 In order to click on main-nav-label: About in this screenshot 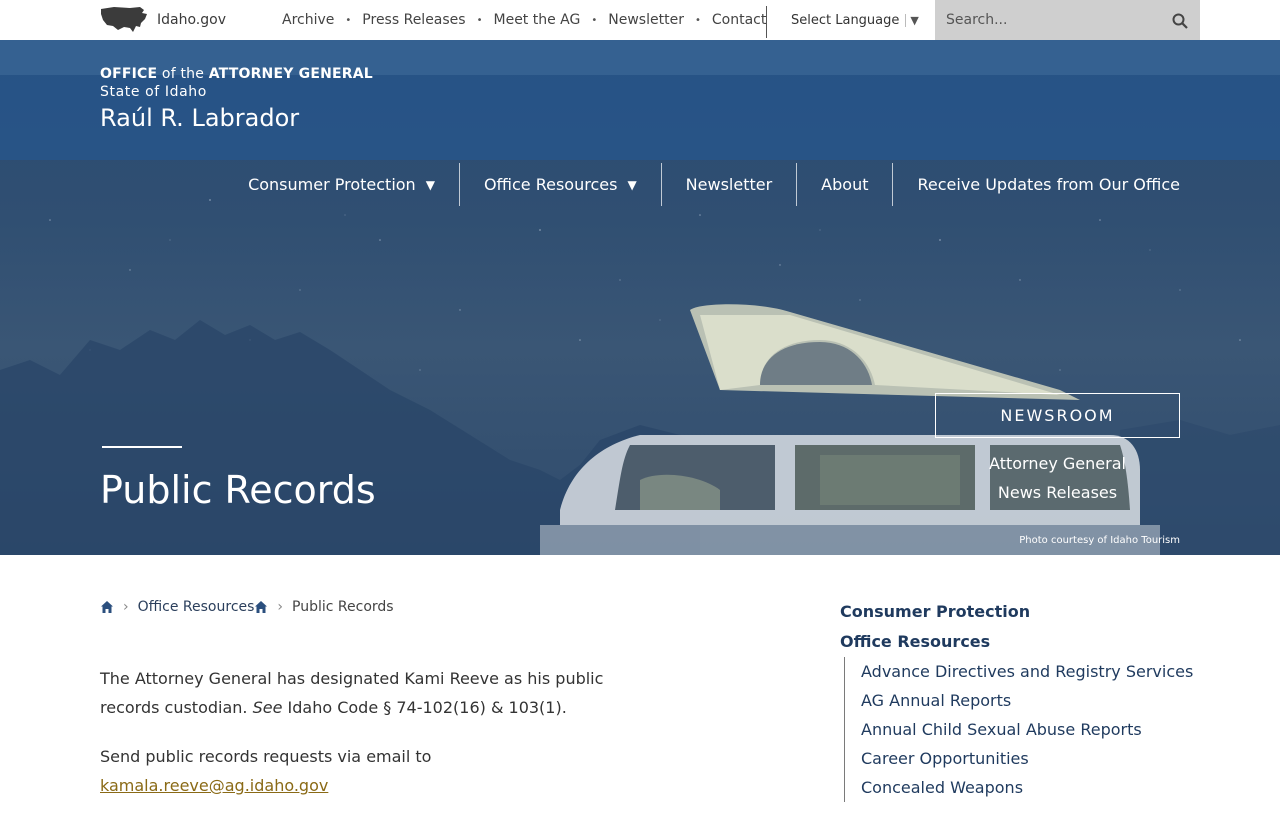, I will do `click(845, 184)`.